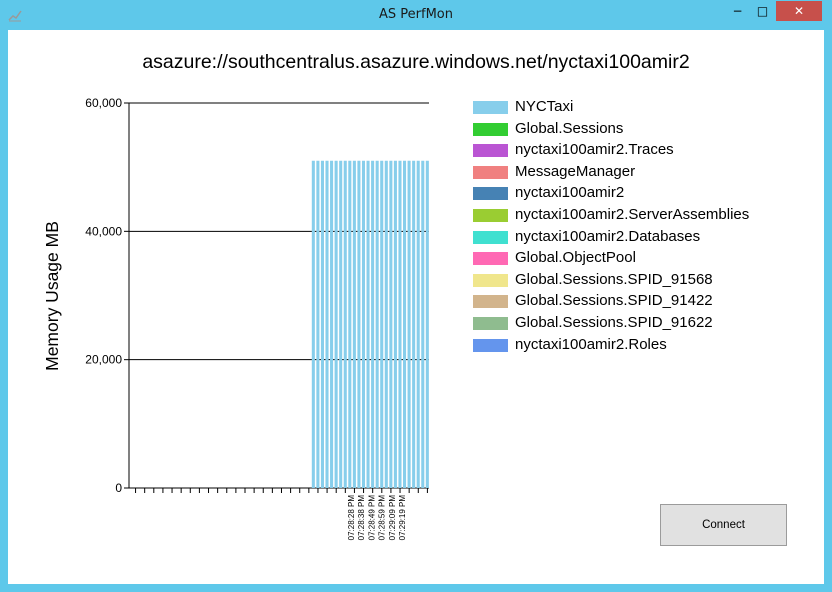 The width and height of the screenshot is (832, 592). Describe the element at coordinates (569, 128) in the screenshot. I see `legend-label: Global.Sessions` at that location.